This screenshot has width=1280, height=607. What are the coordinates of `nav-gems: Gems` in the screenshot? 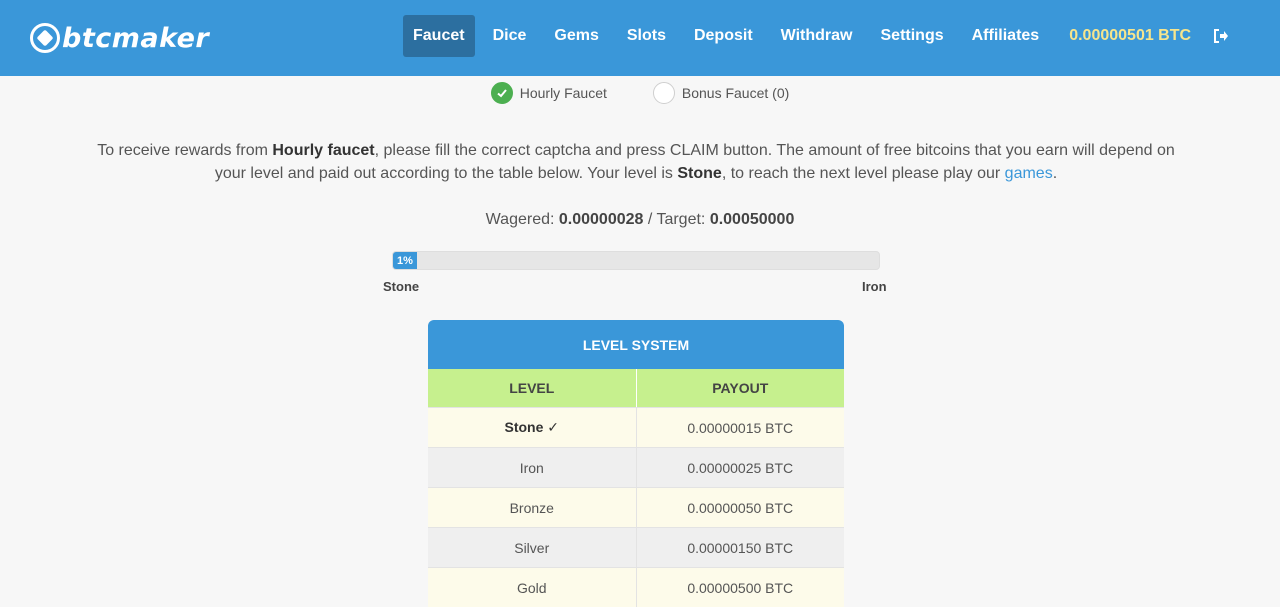 It's located at (576, 36).